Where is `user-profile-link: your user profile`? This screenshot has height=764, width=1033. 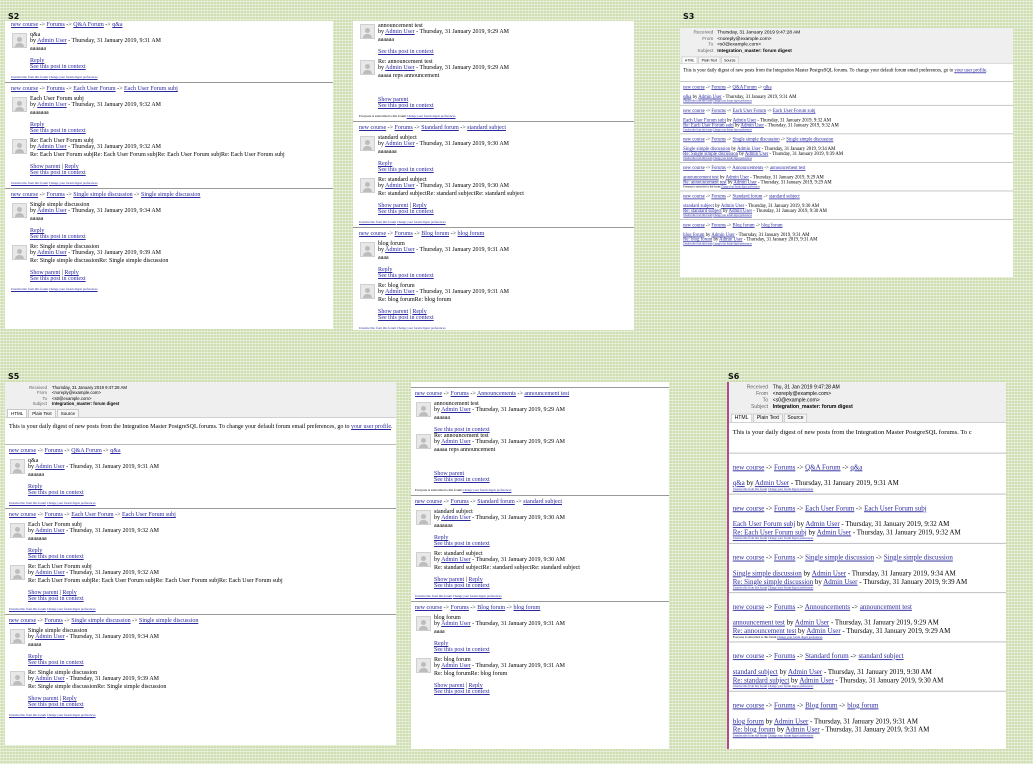 user-profile-link: your user profile is located at coordinates (970, 70).